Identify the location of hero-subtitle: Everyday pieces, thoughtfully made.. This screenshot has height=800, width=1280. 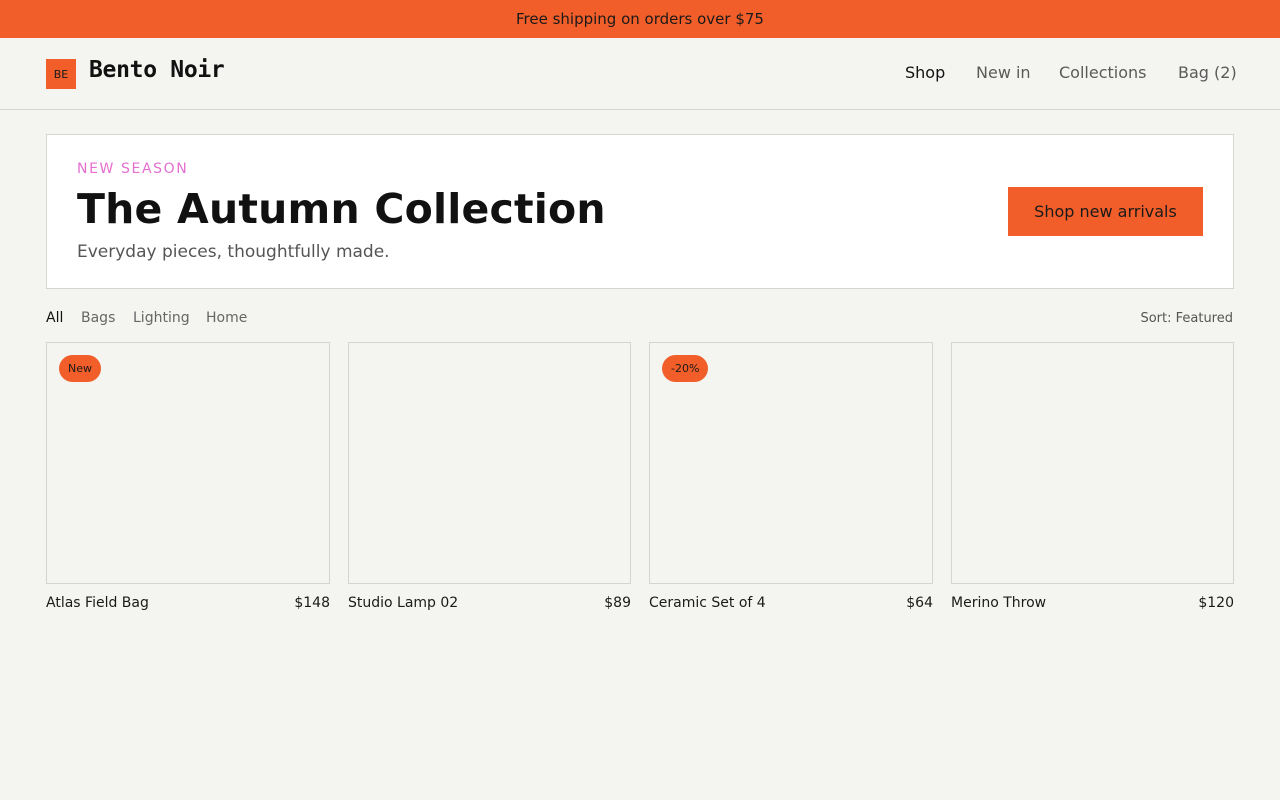
(233, 252).